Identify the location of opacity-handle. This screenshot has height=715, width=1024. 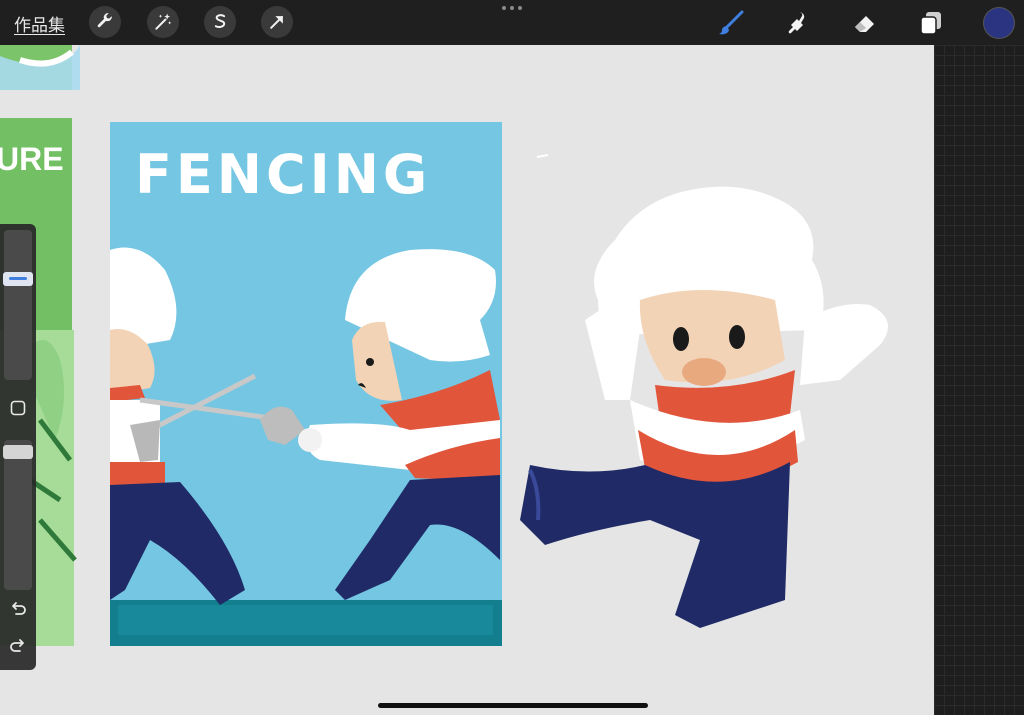
(18, 452).